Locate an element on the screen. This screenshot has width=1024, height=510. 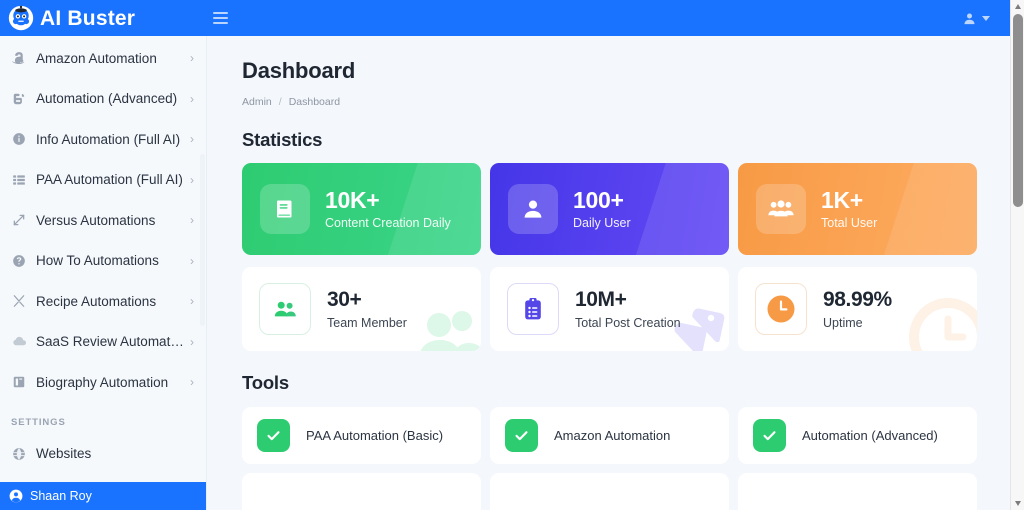
brand-name: AI Buster is located at coordinates (88, 18).